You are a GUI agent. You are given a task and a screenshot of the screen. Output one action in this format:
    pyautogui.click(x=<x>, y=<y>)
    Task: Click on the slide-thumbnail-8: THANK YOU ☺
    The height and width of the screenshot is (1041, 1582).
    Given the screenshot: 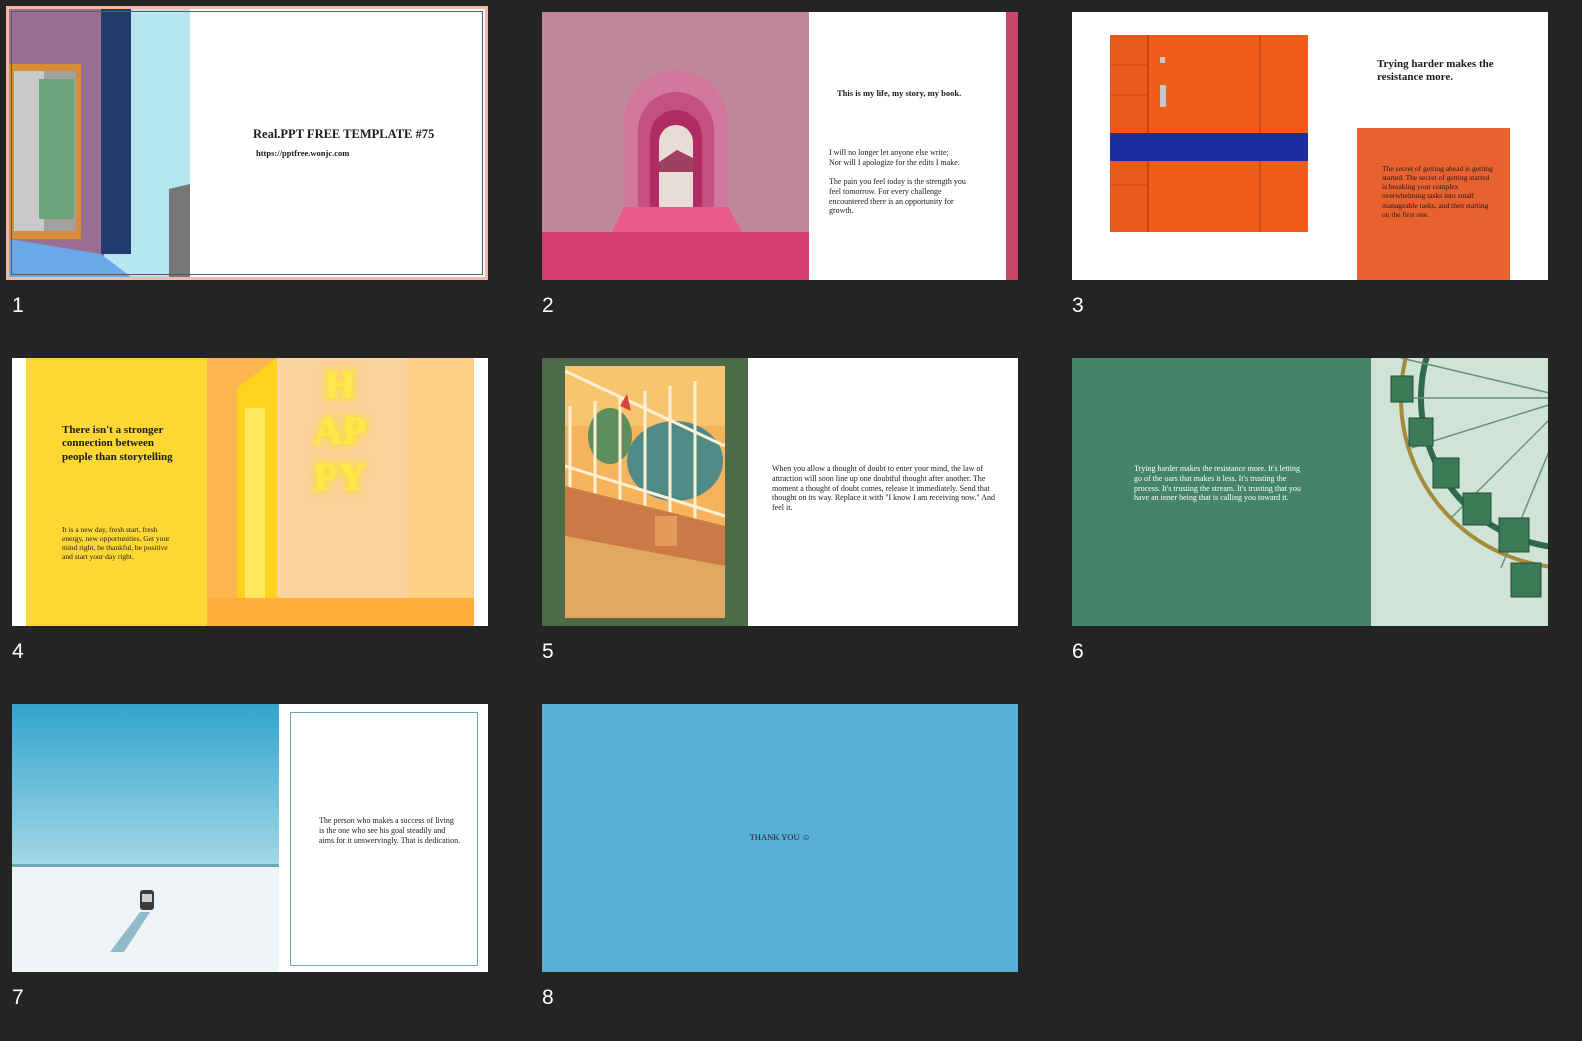 What is the action you would take?
    pyautogui.click(x=780, y=838)
    